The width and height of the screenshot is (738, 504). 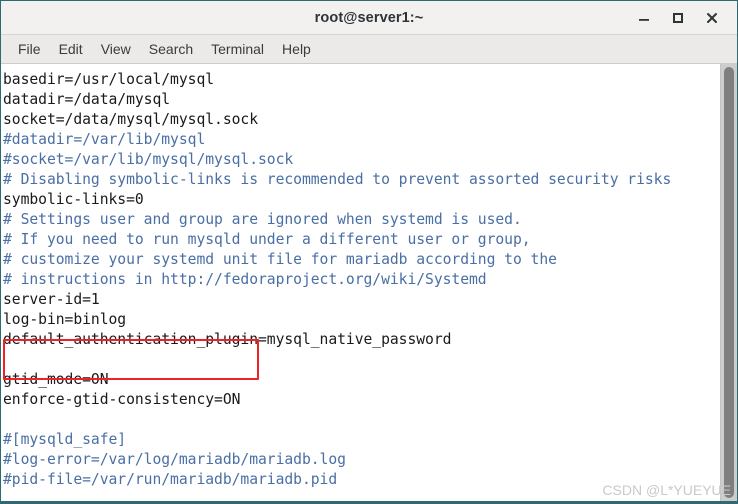 I want to click on menu-item-view: View, so click(x=116, y=49).